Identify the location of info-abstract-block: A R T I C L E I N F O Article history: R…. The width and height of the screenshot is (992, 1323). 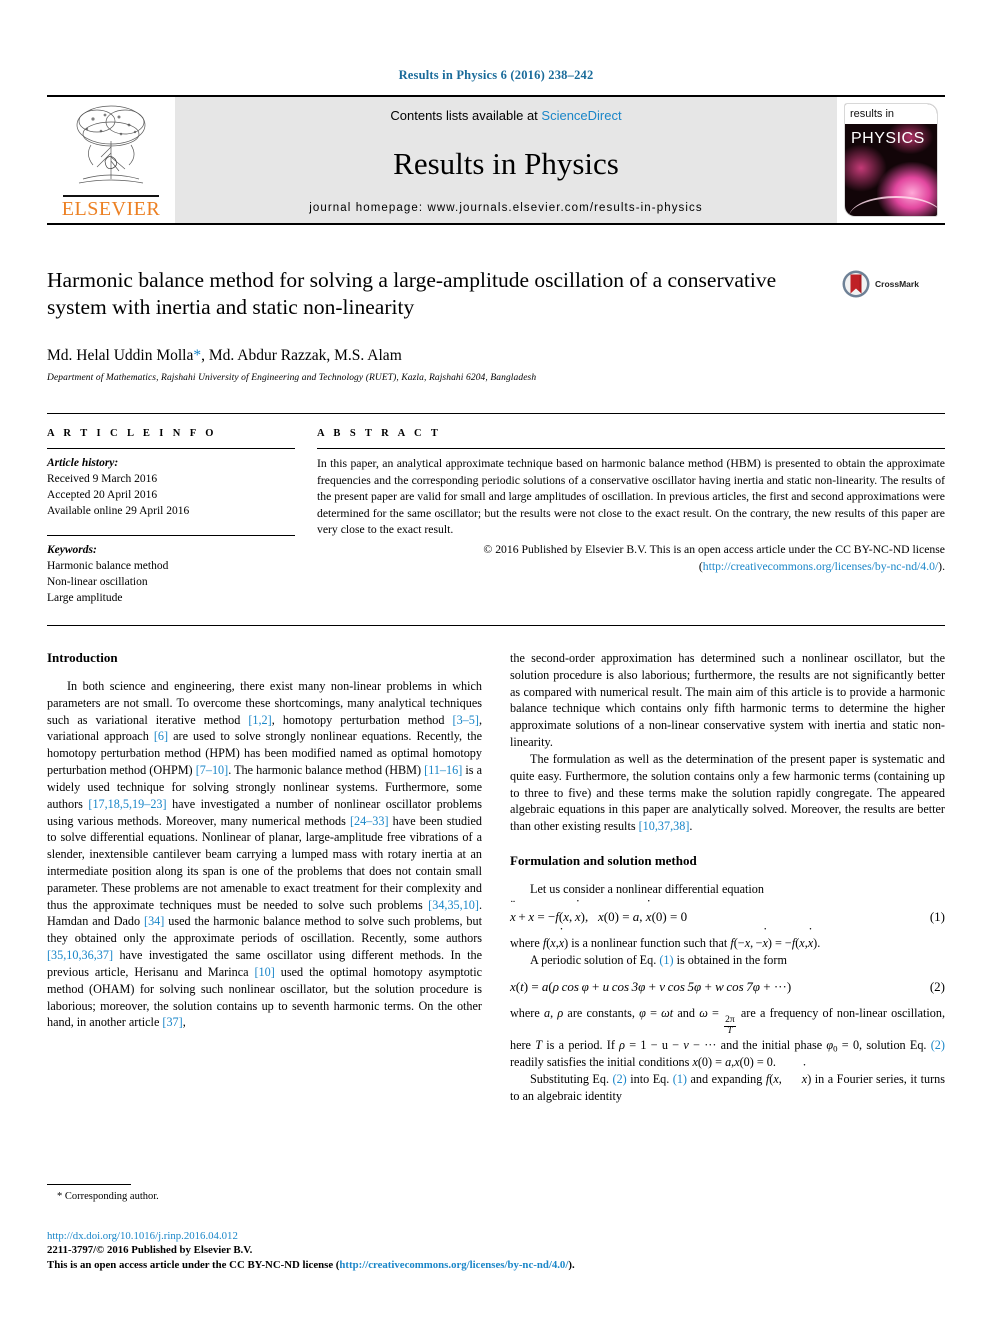
(496, 519).